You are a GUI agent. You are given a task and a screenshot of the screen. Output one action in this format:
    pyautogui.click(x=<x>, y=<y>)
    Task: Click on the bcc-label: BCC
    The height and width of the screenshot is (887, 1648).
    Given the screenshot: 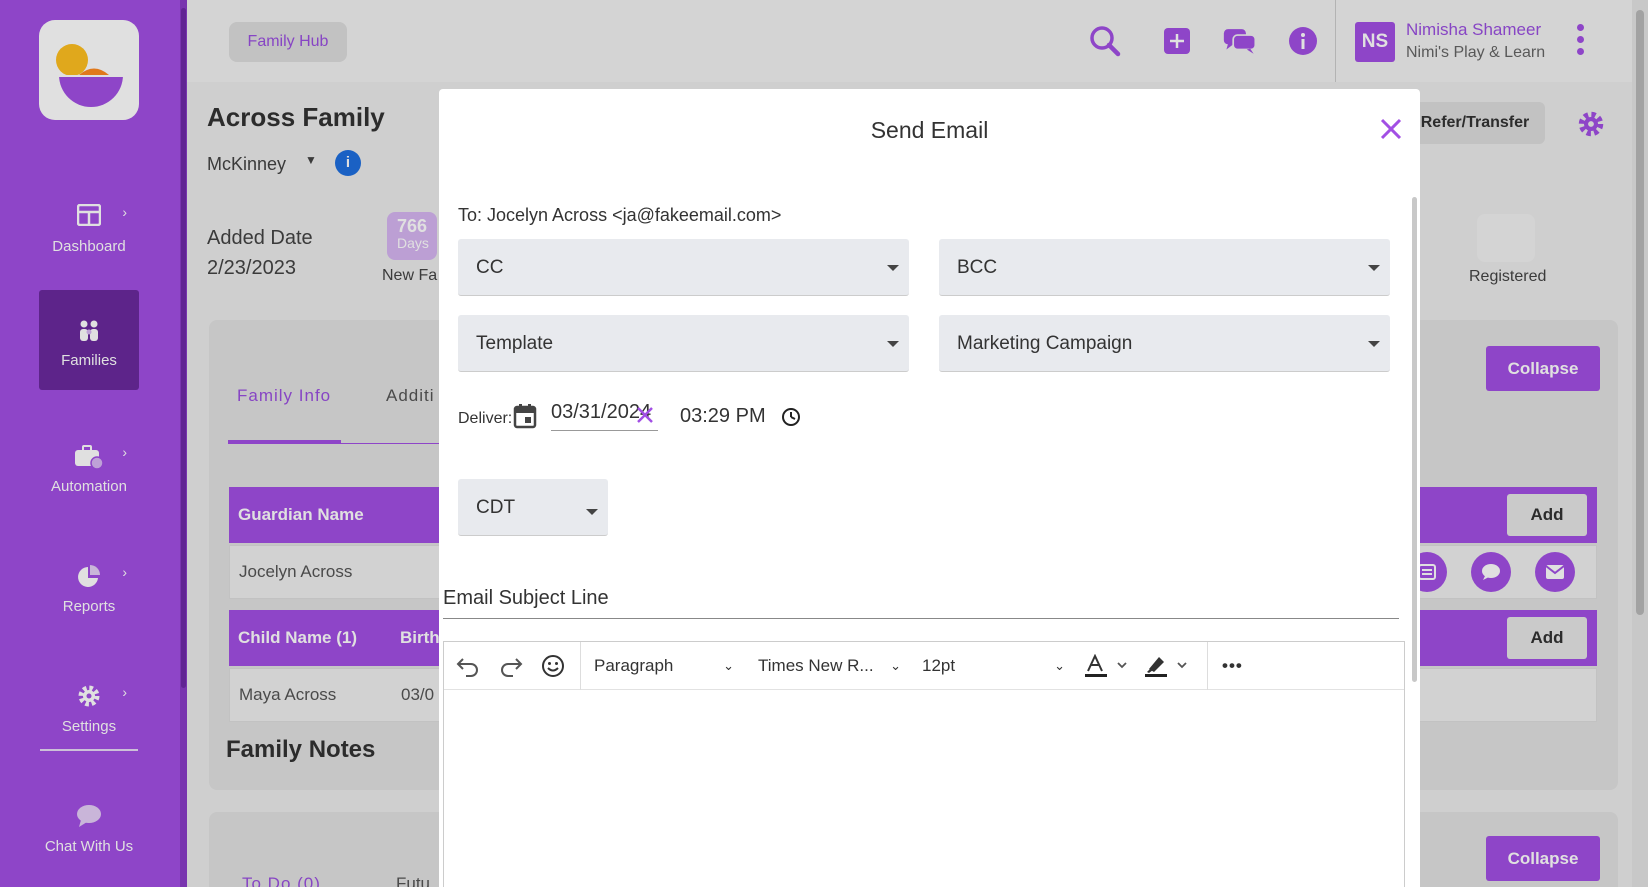 What is the action you would take?
    pyautogui.click(x=977, y=267)
    